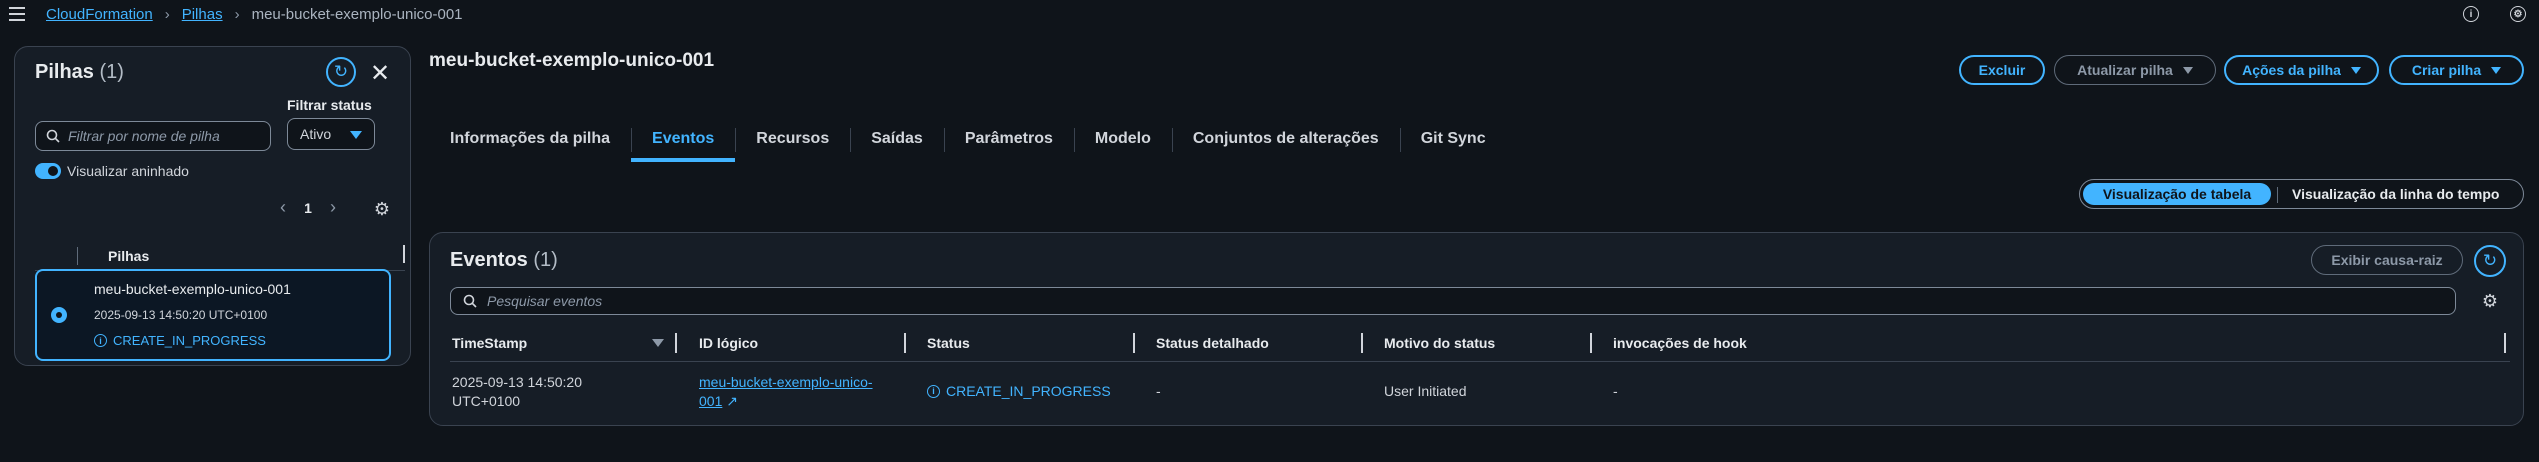 The width and height of the screenshot is (2539, 462). Describe the element at coordinates (2135, 70) in the screenshot. I see `update-stack-button: Atualizar pilha` at that location.